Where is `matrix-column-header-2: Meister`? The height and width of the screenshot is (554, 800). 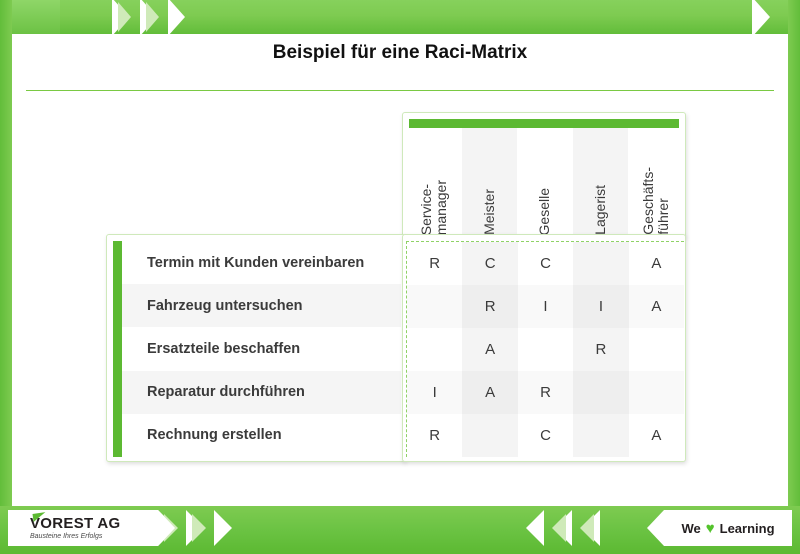
matrix-column-header-2: Meister is located at coordinates (489, 181).